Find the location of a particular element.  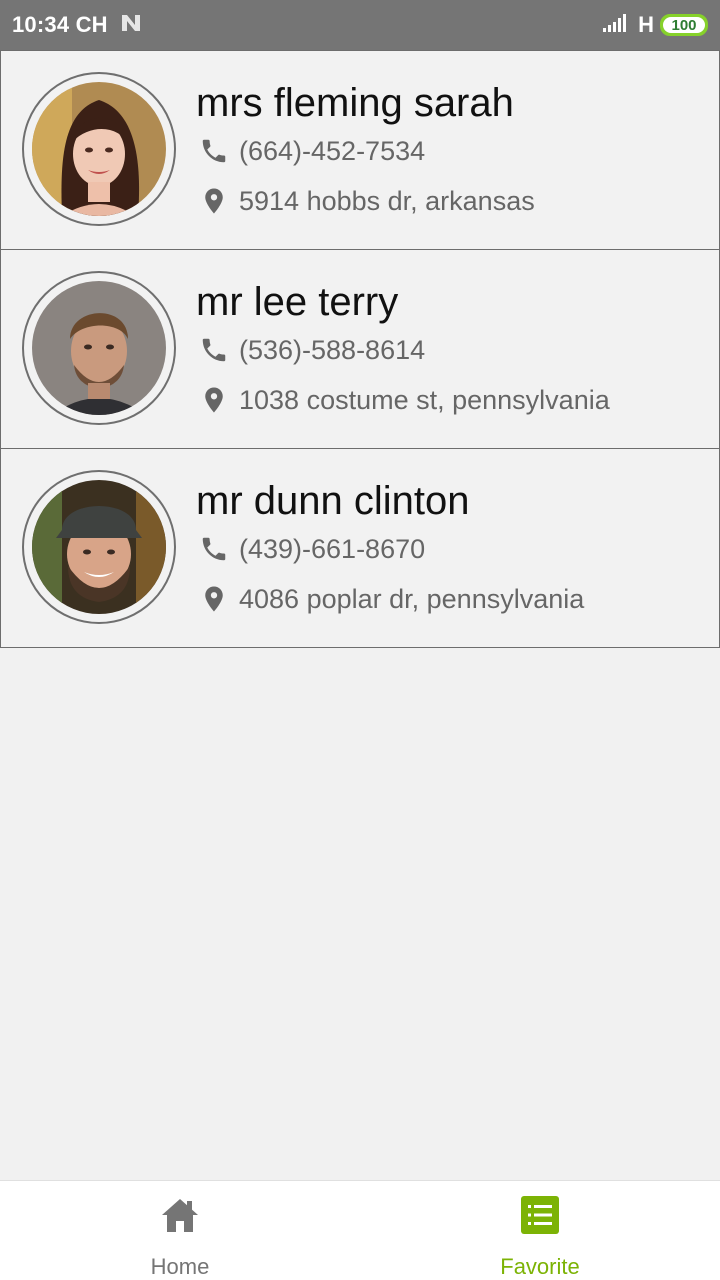

battery-level: 100 is located at coordinates (684, 25).